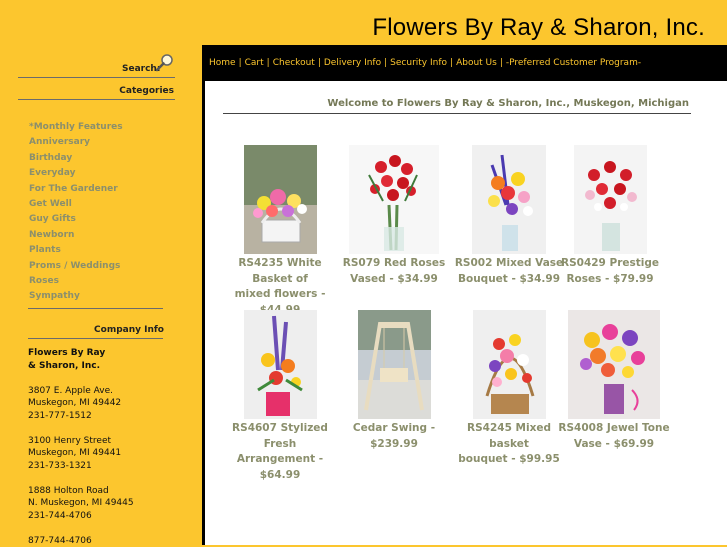 The image size is (727, 547). I want to click on category-link-plants: Plants, so click(45, 250).